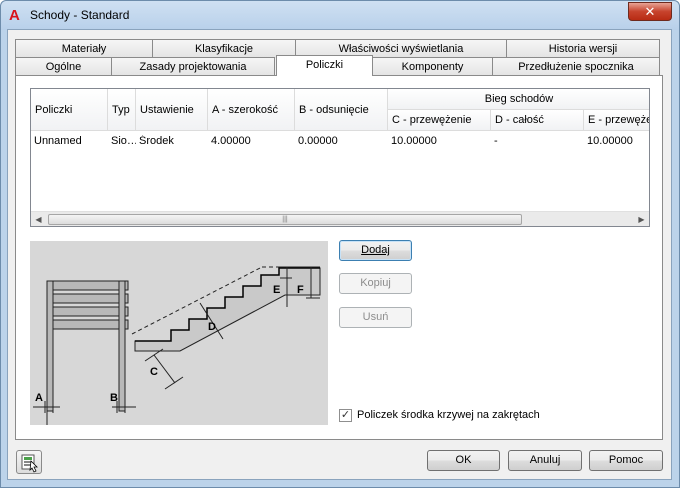 The width and height of the screenshot is (680, 488). Describe the element at coordinates (84, 48) in the screenshot. I see `tab-materialy: Materiały` at that location.